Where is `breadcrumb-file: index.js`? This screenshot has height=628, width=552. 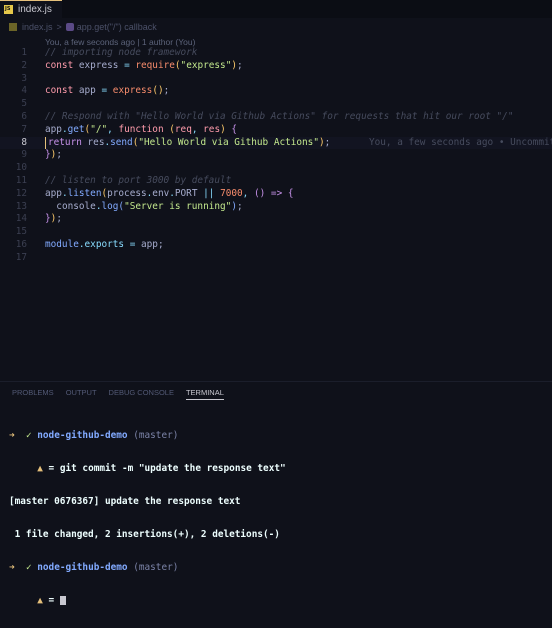
breadcrumb-file: index.js is located at coordinates (37, 27).